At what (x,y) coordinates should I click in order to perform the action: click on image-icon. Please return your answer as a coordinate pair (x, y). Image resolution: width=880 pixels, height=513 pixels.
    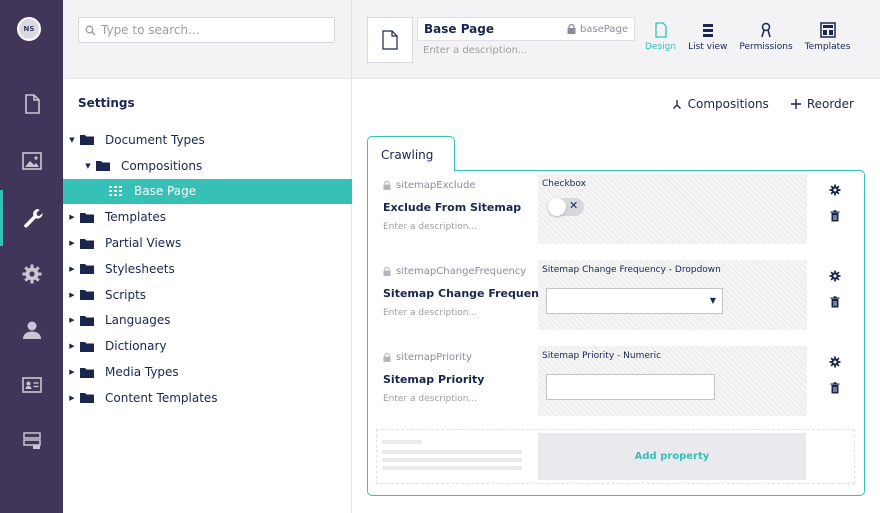
    Looking at the image, I should click on (31, 161).